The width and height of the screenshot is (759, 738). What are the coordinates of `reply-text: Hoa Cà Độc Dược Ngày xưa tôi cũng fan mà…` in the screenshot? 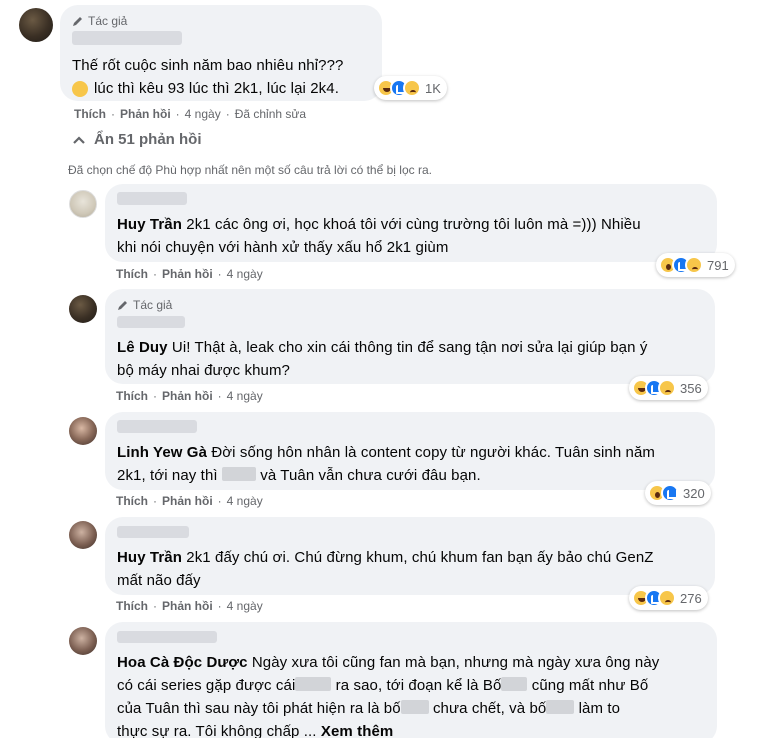 It's located at (411, 694).